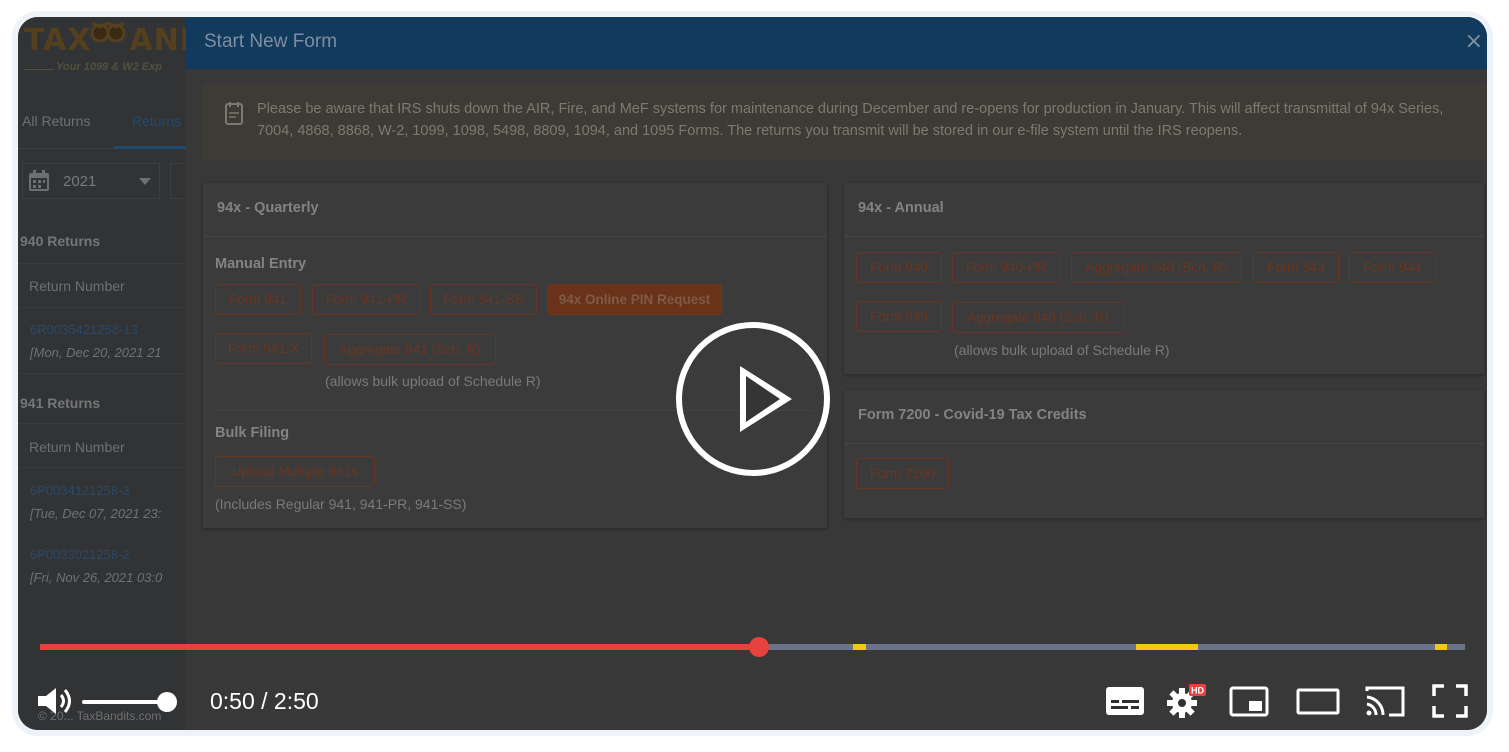 The height and width of the screenshot is (752, 1509). What do you see at coordinates (899, 316) in the screenshot?
I see `form-945-button: Form 945` at bounding box center [899, 316].